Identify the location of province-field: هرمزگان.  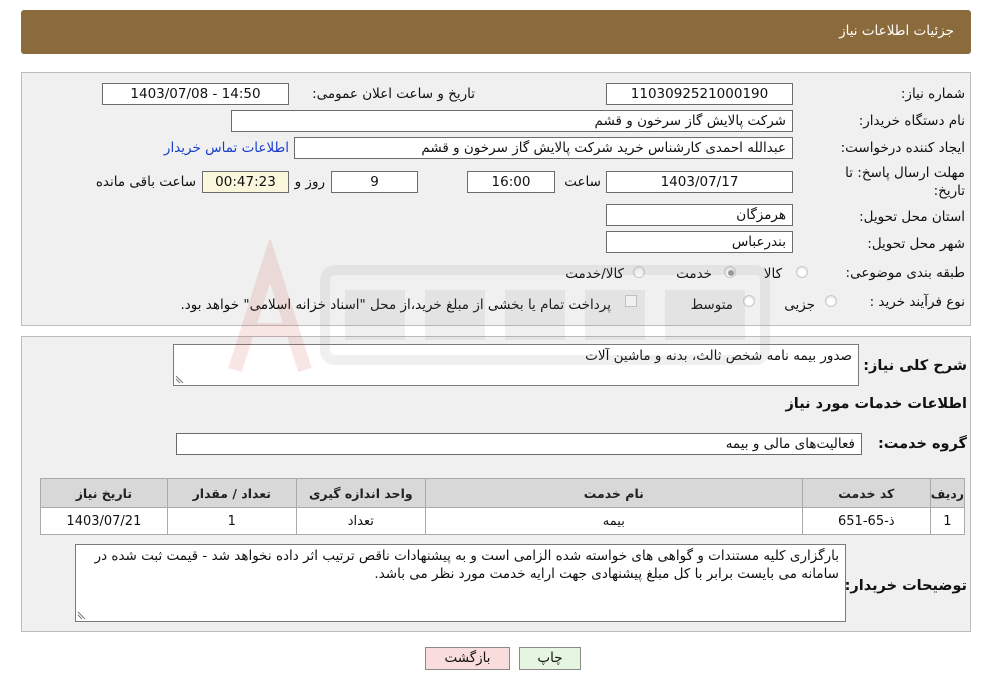
(699, 215).